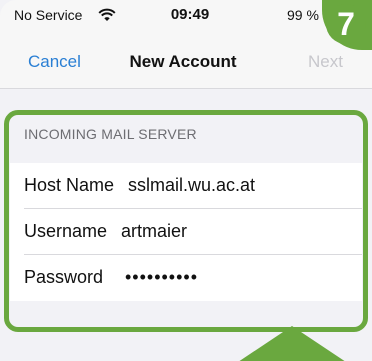 The width and height of the screenshot is (372, 361). Describe the element at coordinates (161, 277) in the screenshot. I see `password-field: ••••••••••` at that location.